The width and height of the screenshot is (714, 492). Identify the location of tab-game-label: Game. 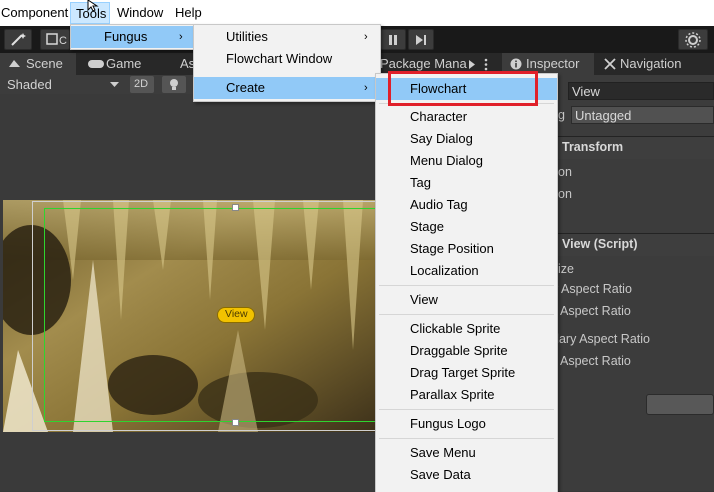
(124, 63).